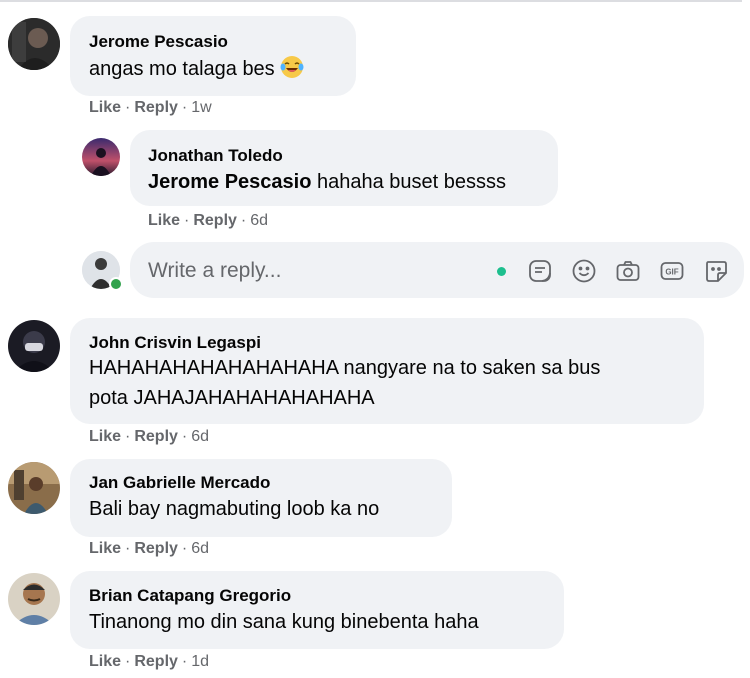 The height and width of the screenshot is (678, 750). What do you see at coordinates (284, 622) in the screenshot?
I see `comment-text: Tinanong mo din sana kung binebenta haha` at bounding box center [284, 622].